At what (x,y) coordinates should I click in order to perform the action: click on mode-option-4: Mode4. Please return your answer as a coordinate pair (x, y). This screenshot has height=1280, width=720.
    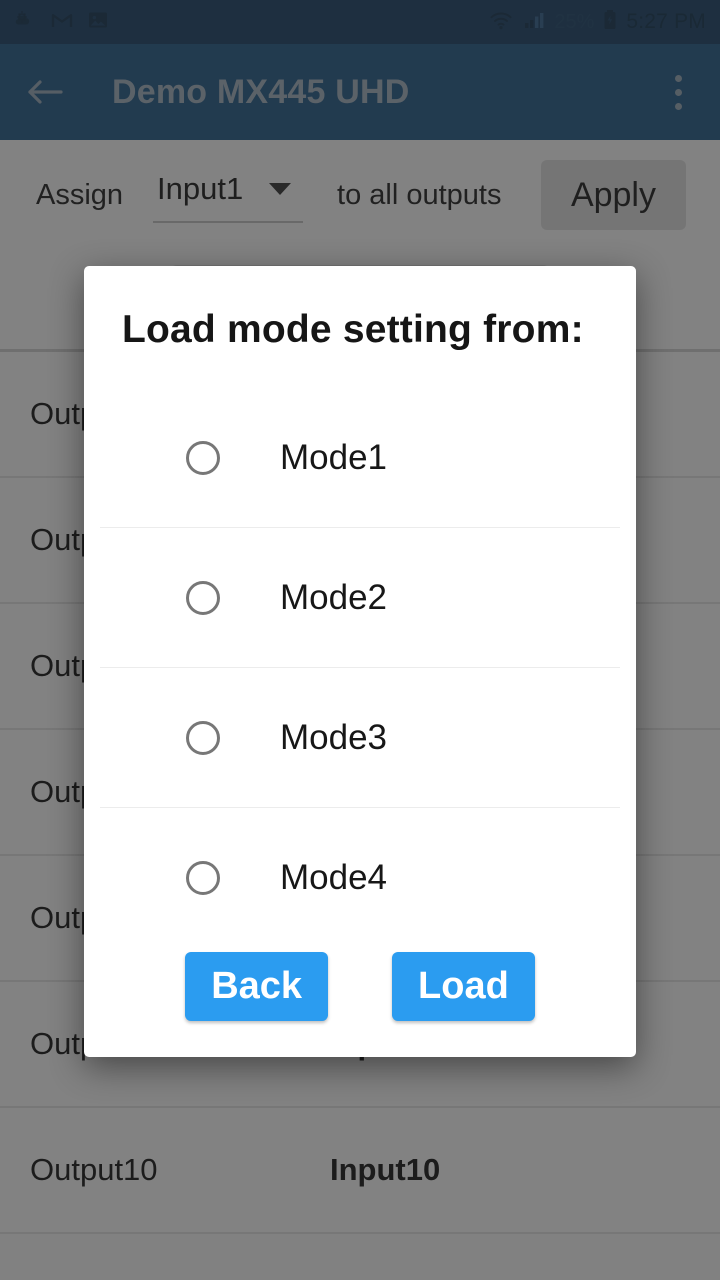
    Looking at the image, I should click on (360, 878).